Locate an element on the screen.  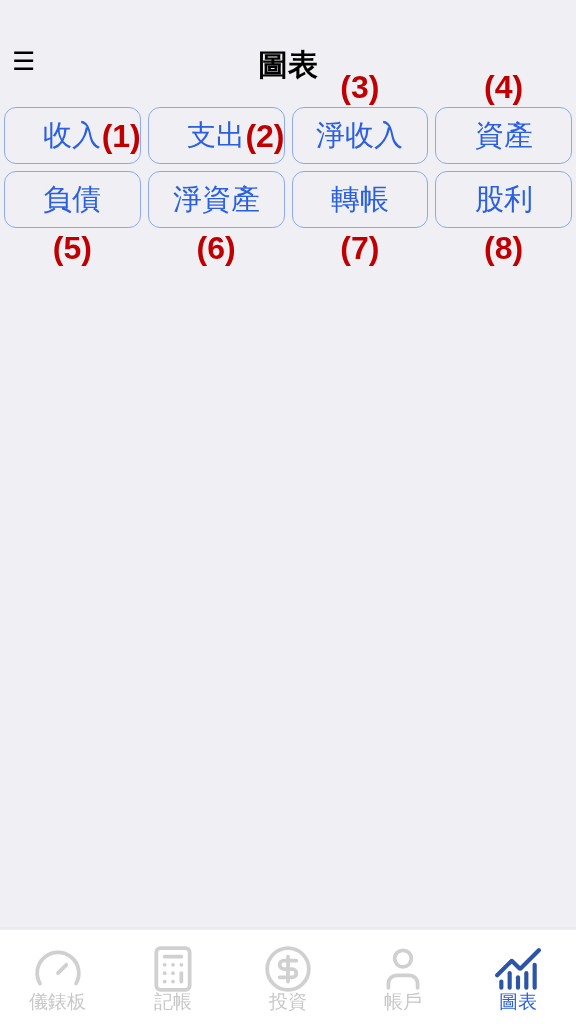
annotation-number: (3) is located at coordinates (360, 87).